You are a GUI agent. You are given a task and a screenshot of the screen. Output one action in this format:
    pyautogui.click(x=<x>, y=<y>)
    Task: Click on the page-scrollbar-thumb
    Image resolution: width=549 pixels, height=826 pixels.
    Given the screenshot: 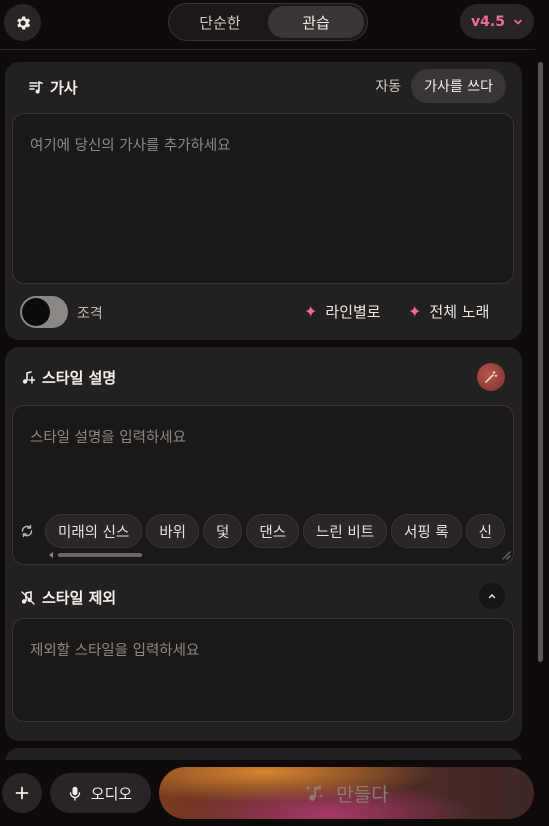 What is the action you would take?
    pyautogui.click(x=540, y=362)
    